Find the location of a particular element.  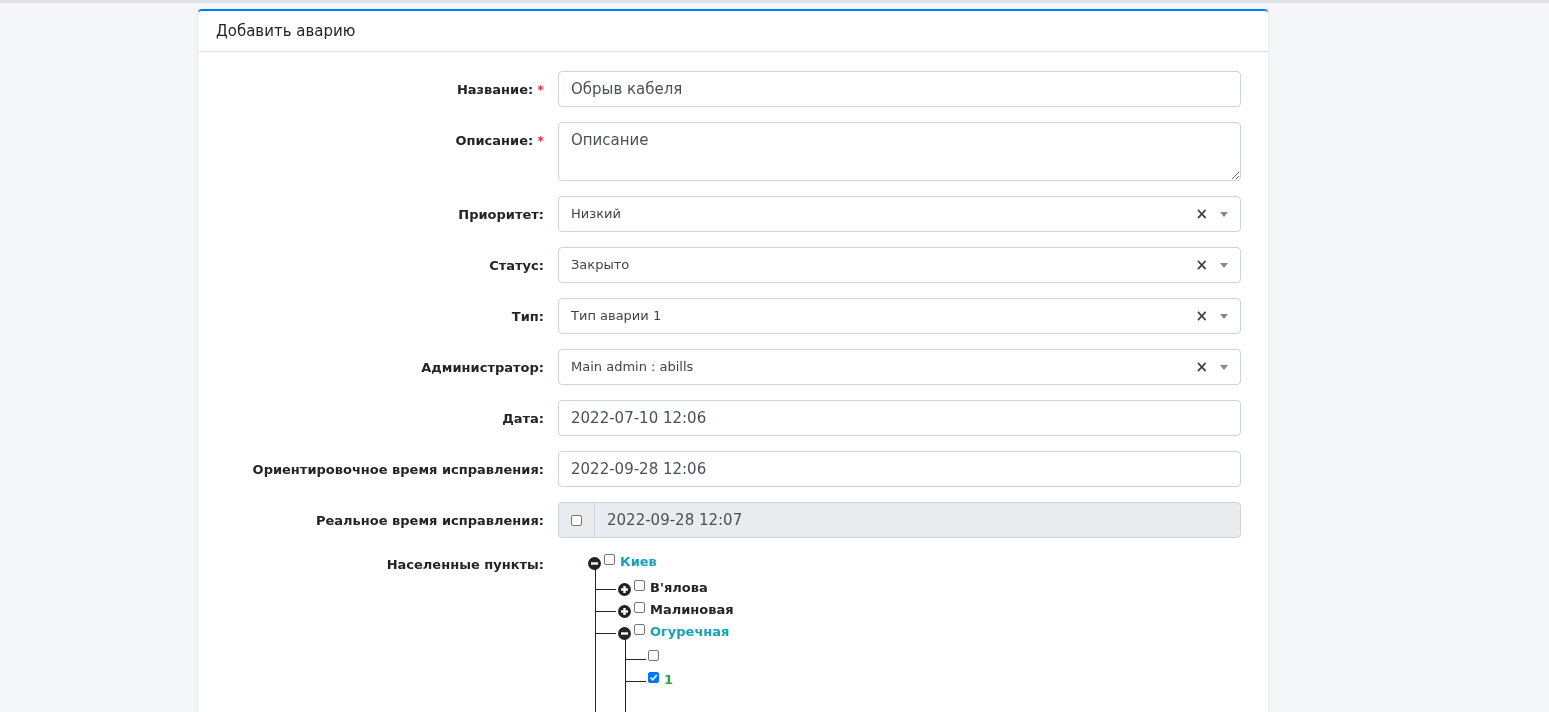

select-field: Закрыто × is located at coordinates (899, 265).